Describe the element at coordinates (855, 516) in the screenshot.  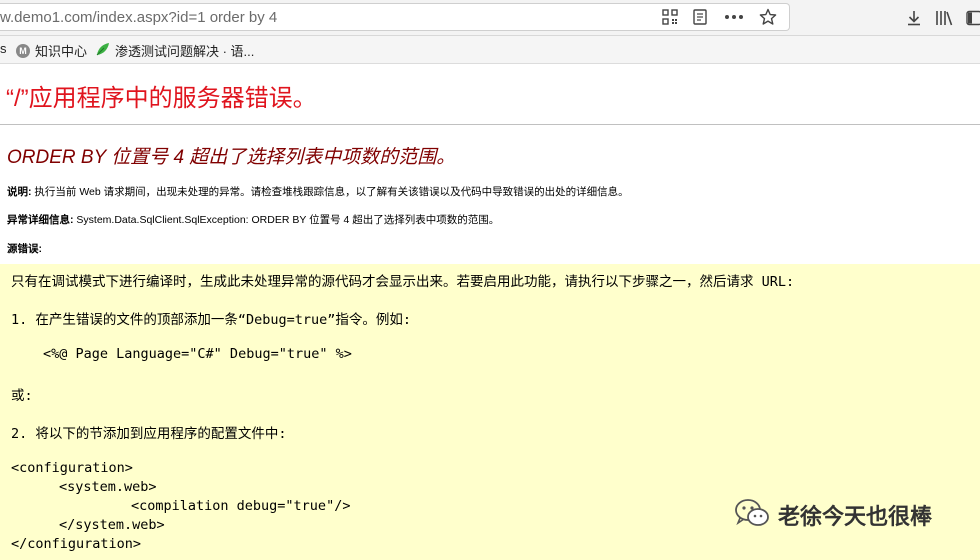
I see `watermark-text: 老徐今天也很棒` at that location.